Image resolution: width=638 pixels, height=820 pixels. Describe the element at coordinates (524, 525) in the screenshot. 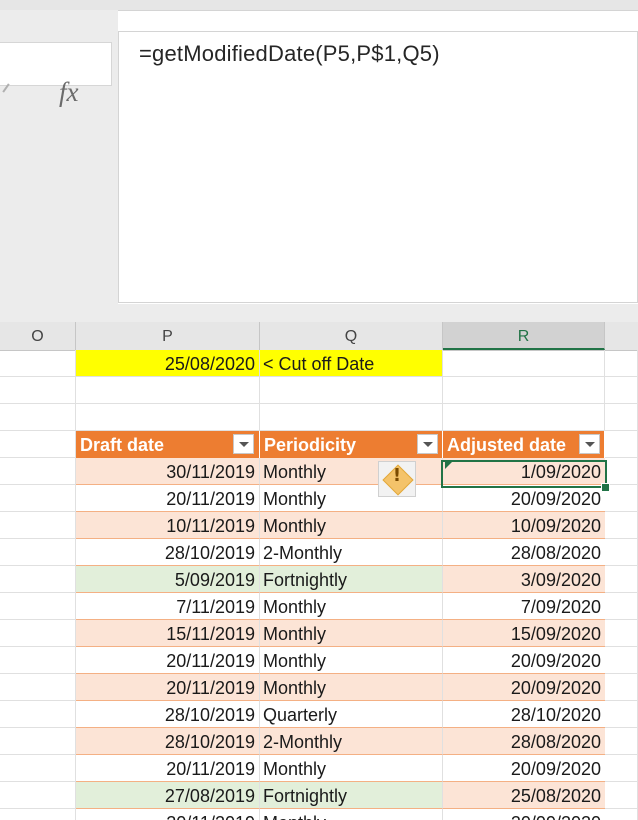

I see `adjusted-date-cell: 10/09/2020` at that location.